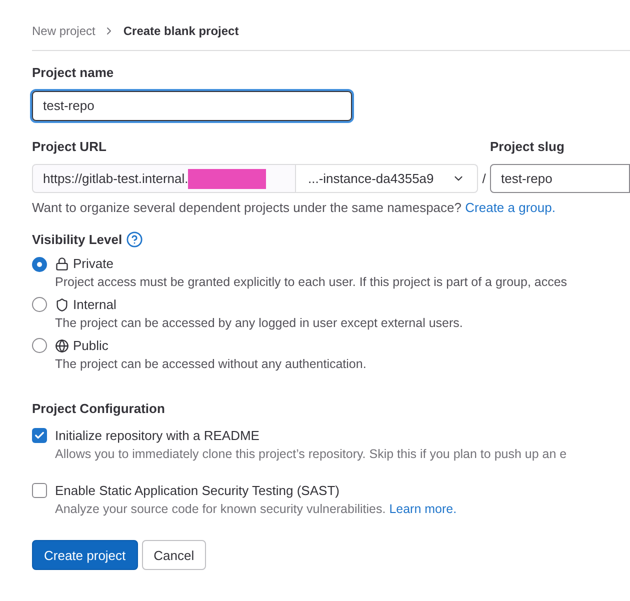  What do you see at coordinates (90, 346) in the screenshot?
I see `radio-label: Public` at bounding box center [90, 346].